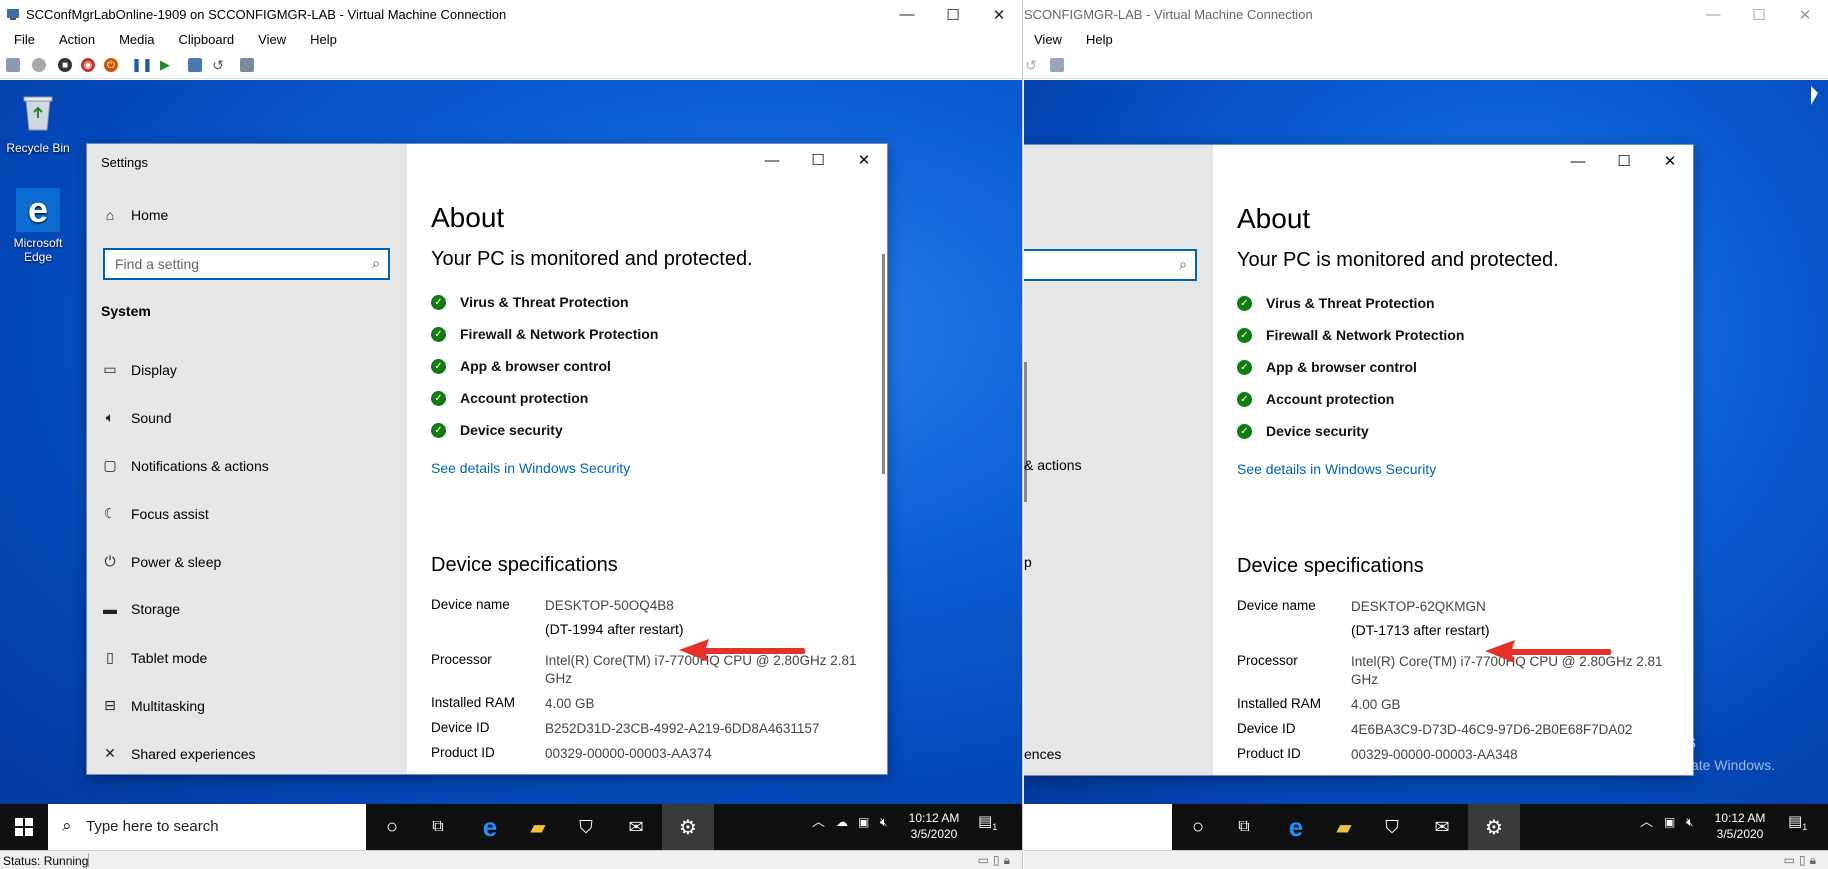 This screenshot has width=1828, height=869. Describe the element at coordinates (39, 65) in the screenshot. I see `start-icon` at that location.